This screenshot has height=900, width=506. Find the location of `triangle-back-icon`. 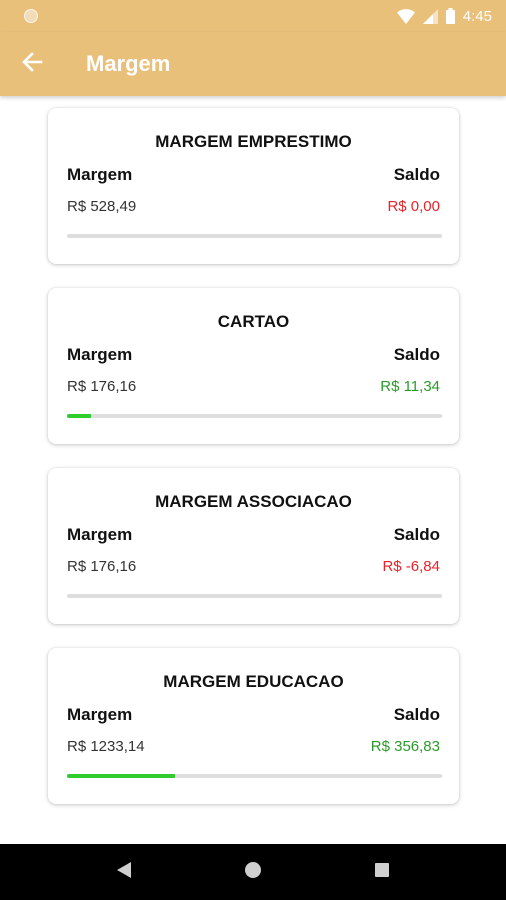

triangle-back-icon is located at coordinates (124, 872).